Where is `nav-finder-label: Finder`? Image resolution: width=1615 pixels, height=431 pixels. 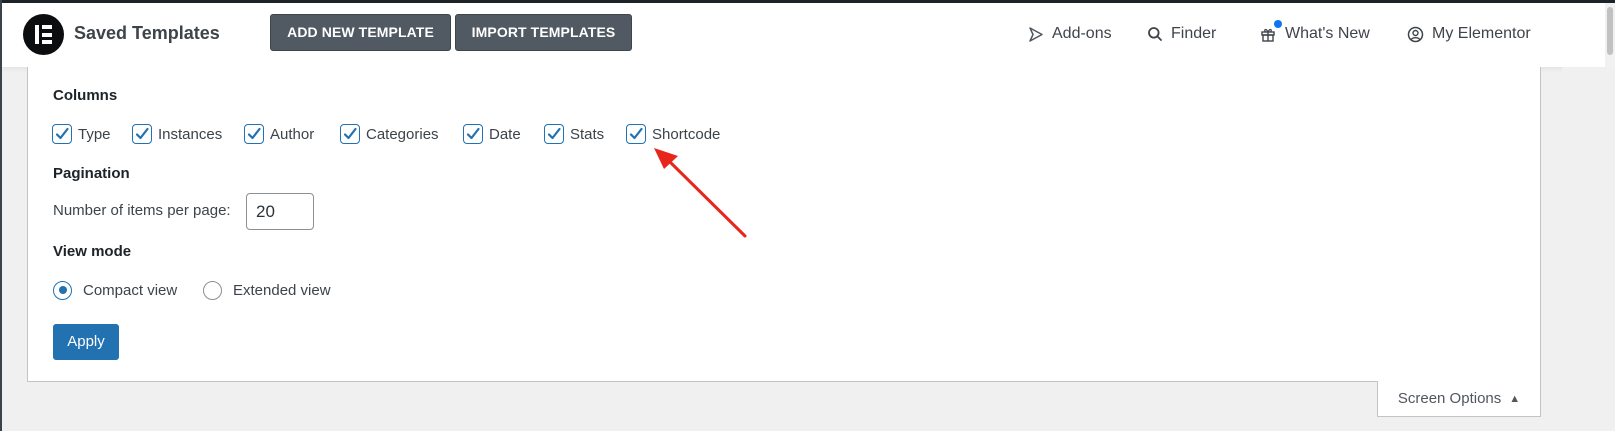
nav-finder-label: Finder is located at coordinates (1194, 33).